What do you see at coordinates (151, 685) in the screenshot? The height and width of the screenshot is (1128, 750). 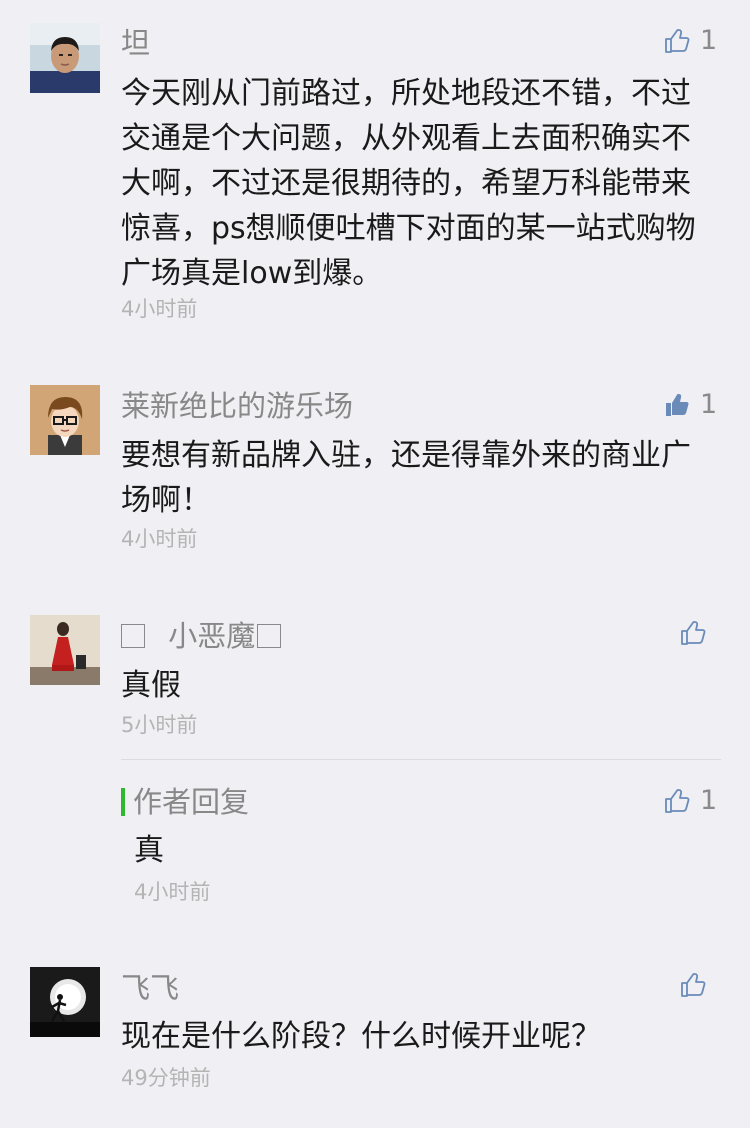 I see `comment-text: 真假` at bounding box center [151, 685].